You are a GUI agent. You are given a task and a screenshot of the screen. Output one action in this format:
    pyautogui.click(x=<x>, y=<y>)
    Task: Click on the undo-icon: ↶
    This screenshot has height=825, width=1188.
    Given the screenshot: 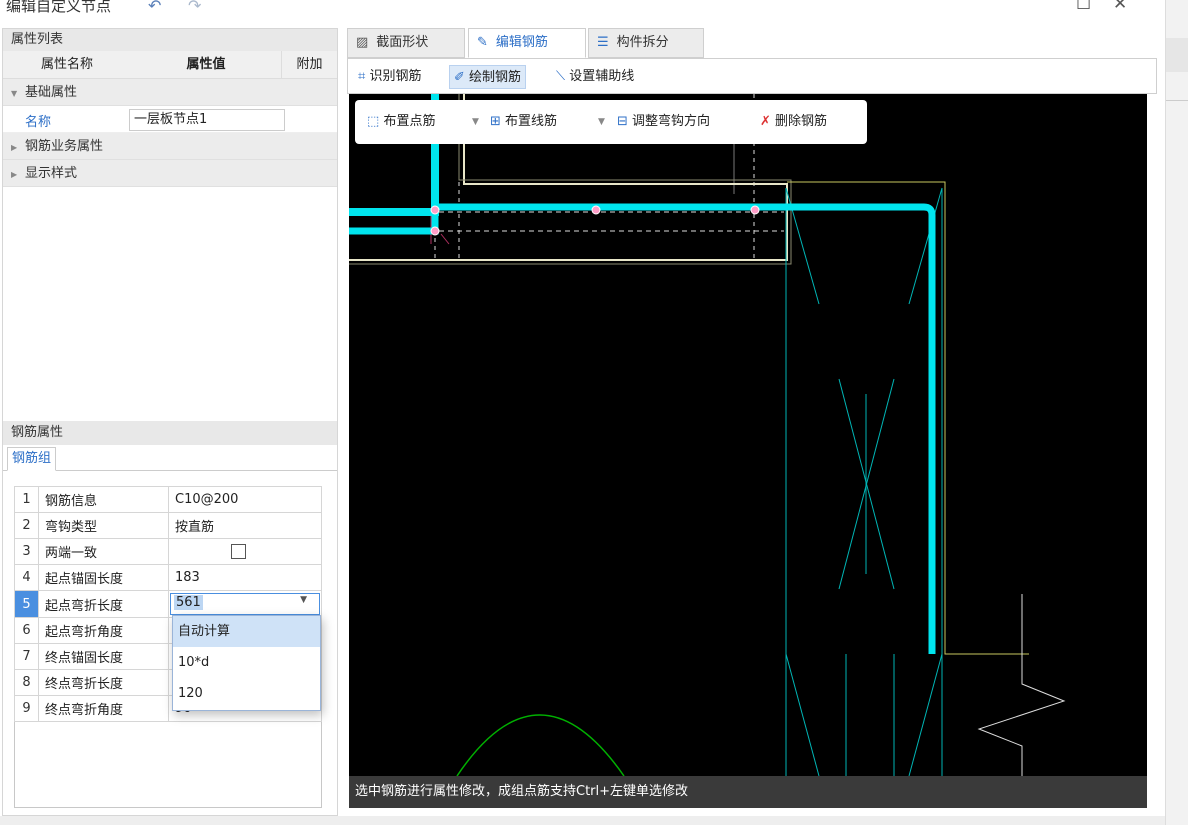 What is the action you would take?
    pyautogui.click(x=154, y=7)
    